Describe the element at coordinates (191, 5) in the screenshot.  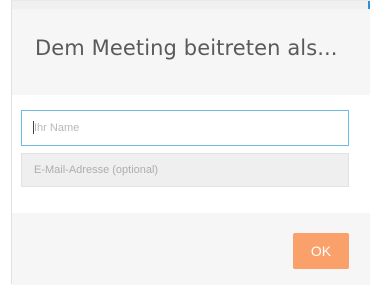
I see `dialog-top-strip` at that location.